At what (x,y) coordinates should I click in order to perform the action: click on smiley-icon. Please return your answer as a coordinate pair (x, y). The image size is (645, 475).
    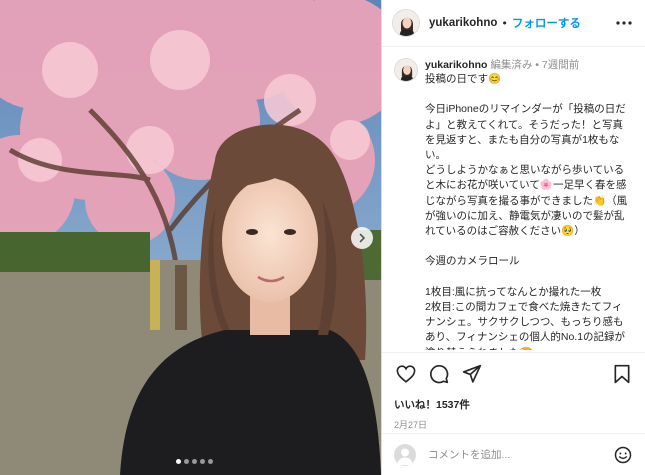
    Looking at the image, I should click on (623, 454).